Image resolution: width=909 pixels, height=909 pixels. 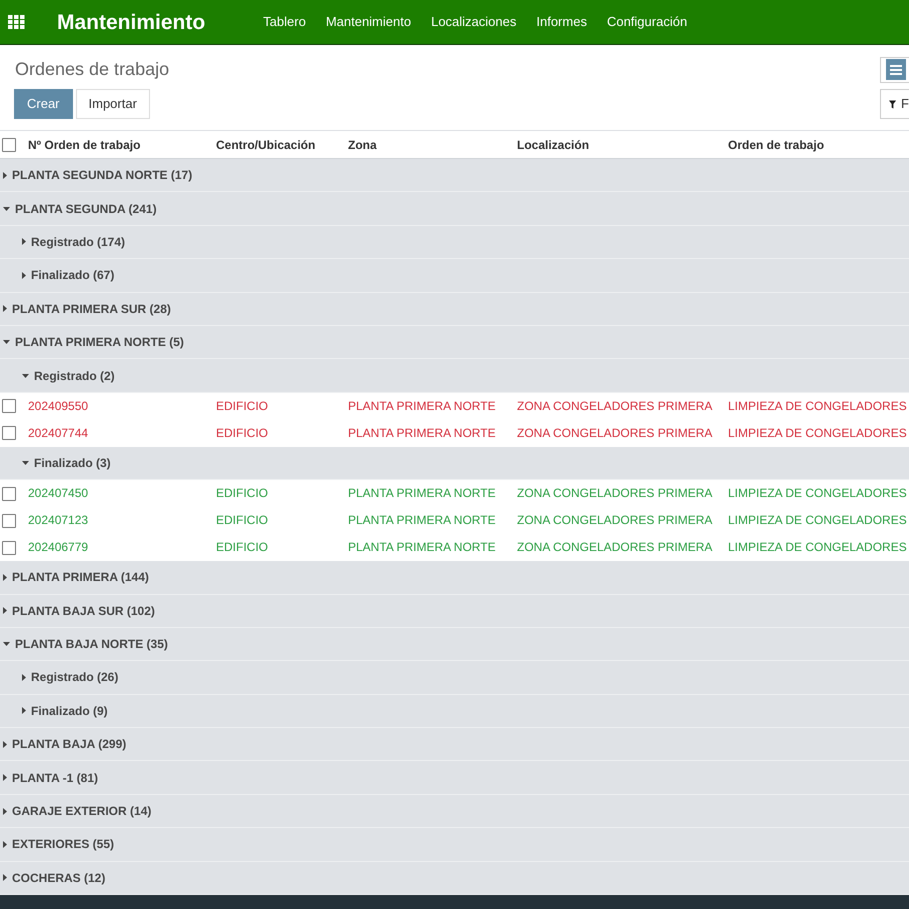 What do you see at coordinates (43, 104) in the screenshot?
I see `create-button: Crear` at bounding box center [43, 104].